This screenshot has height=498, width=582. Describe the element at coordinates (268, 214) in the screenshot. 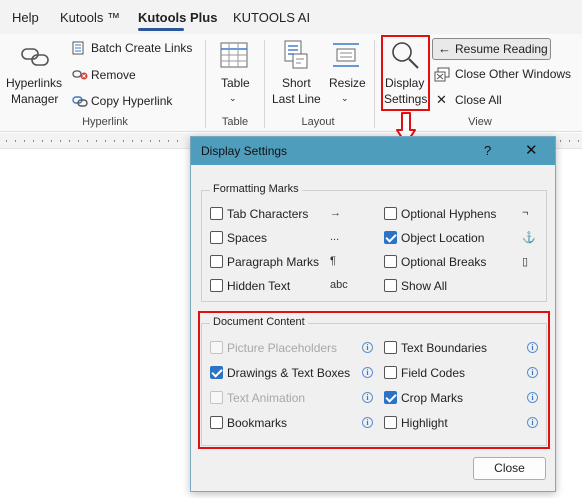

I see `checkbox-label: Tab Characters` at that location.